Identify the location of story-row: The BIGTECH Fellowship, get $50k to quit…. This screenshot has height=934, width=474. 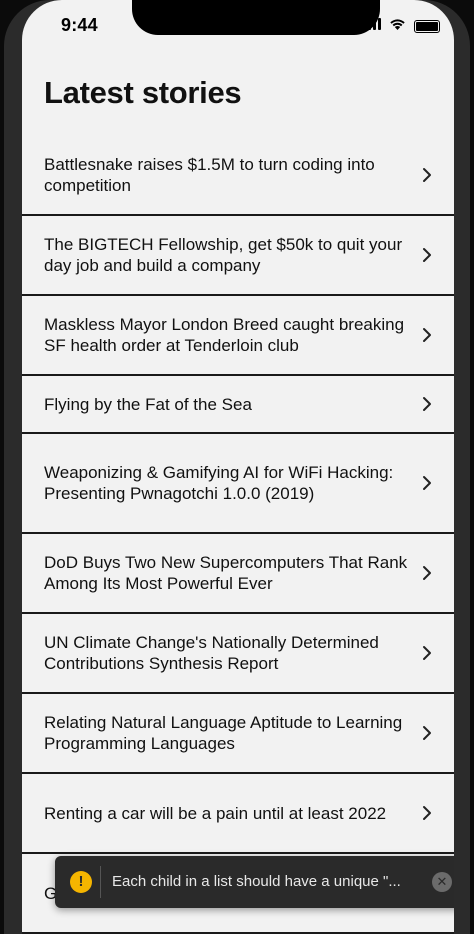
(238, 256).